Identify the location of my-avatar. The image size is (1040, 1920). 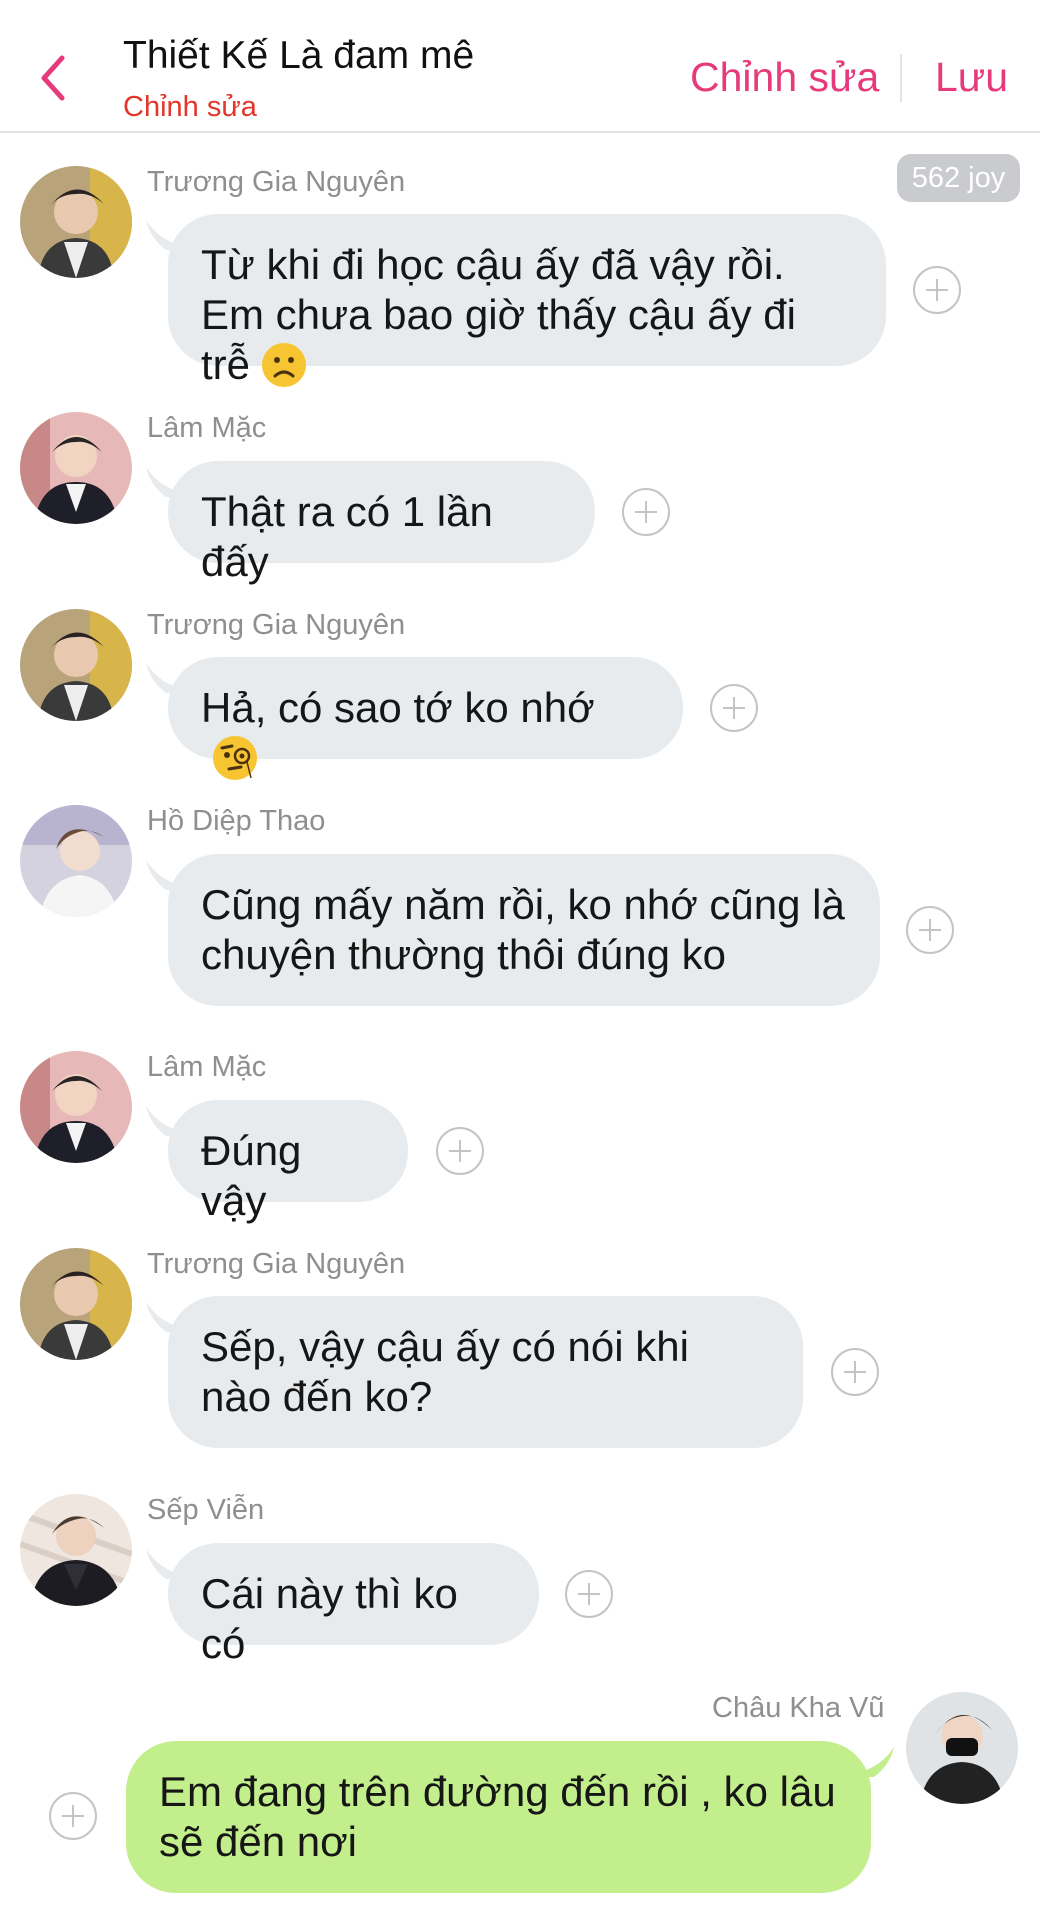
(962, 1748).